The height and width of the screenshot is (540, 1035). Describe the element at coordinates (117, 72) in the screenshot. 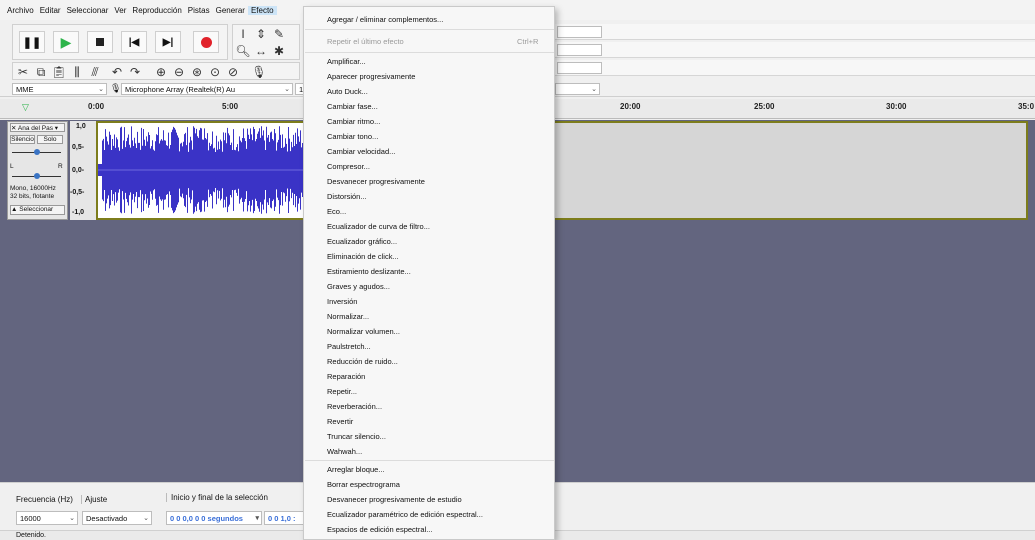

I see `undo-icon: ↶` at that location.